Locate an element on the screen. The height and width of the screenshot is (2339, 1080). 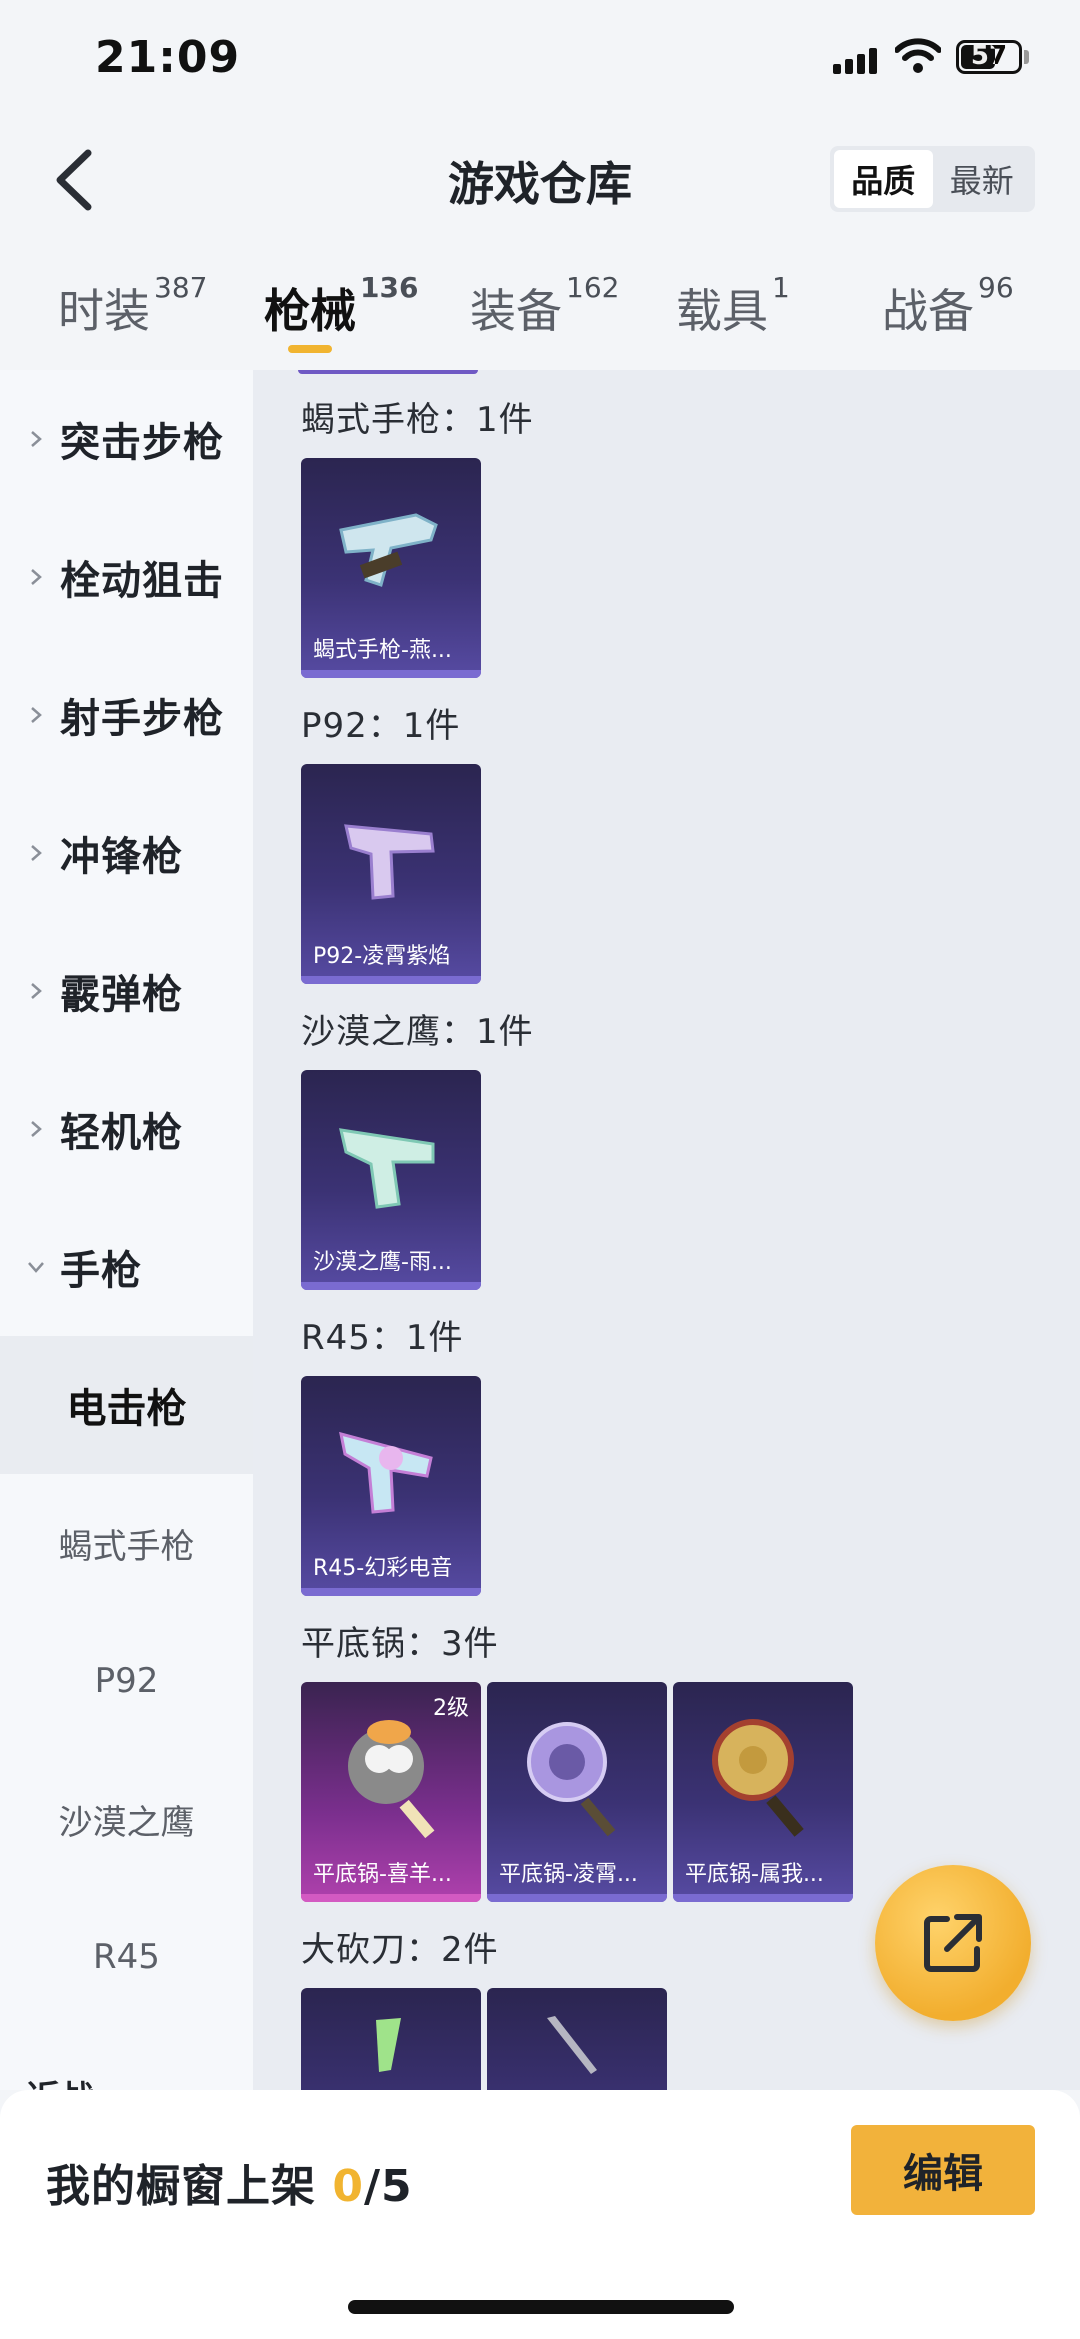
group-title: P92：1件 is located at coordinates (381, 726).